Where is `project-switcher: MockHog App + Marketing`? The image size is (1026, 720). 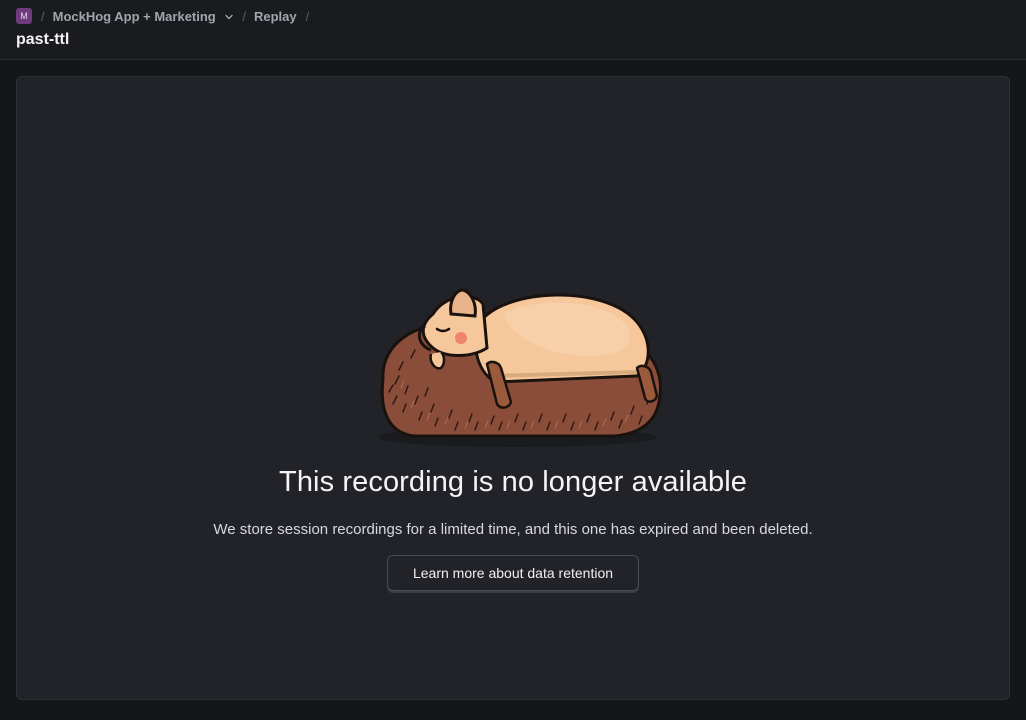 project-switcher: MockHog App + Marketing is located at coordinates (143, 16).